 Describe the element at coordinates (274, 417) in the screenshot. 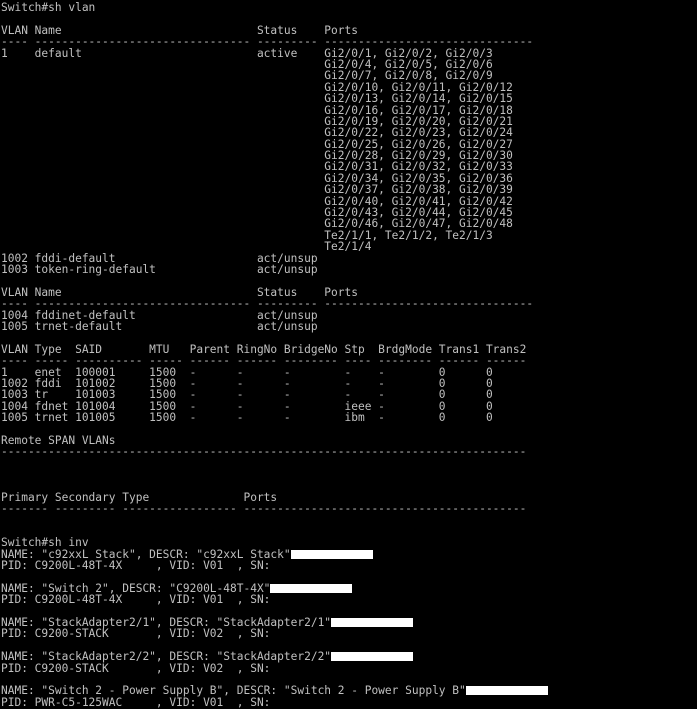

I see `terminal-line: 1005 trnet 101005 1500 - - - ibm - 0 0` at that location.